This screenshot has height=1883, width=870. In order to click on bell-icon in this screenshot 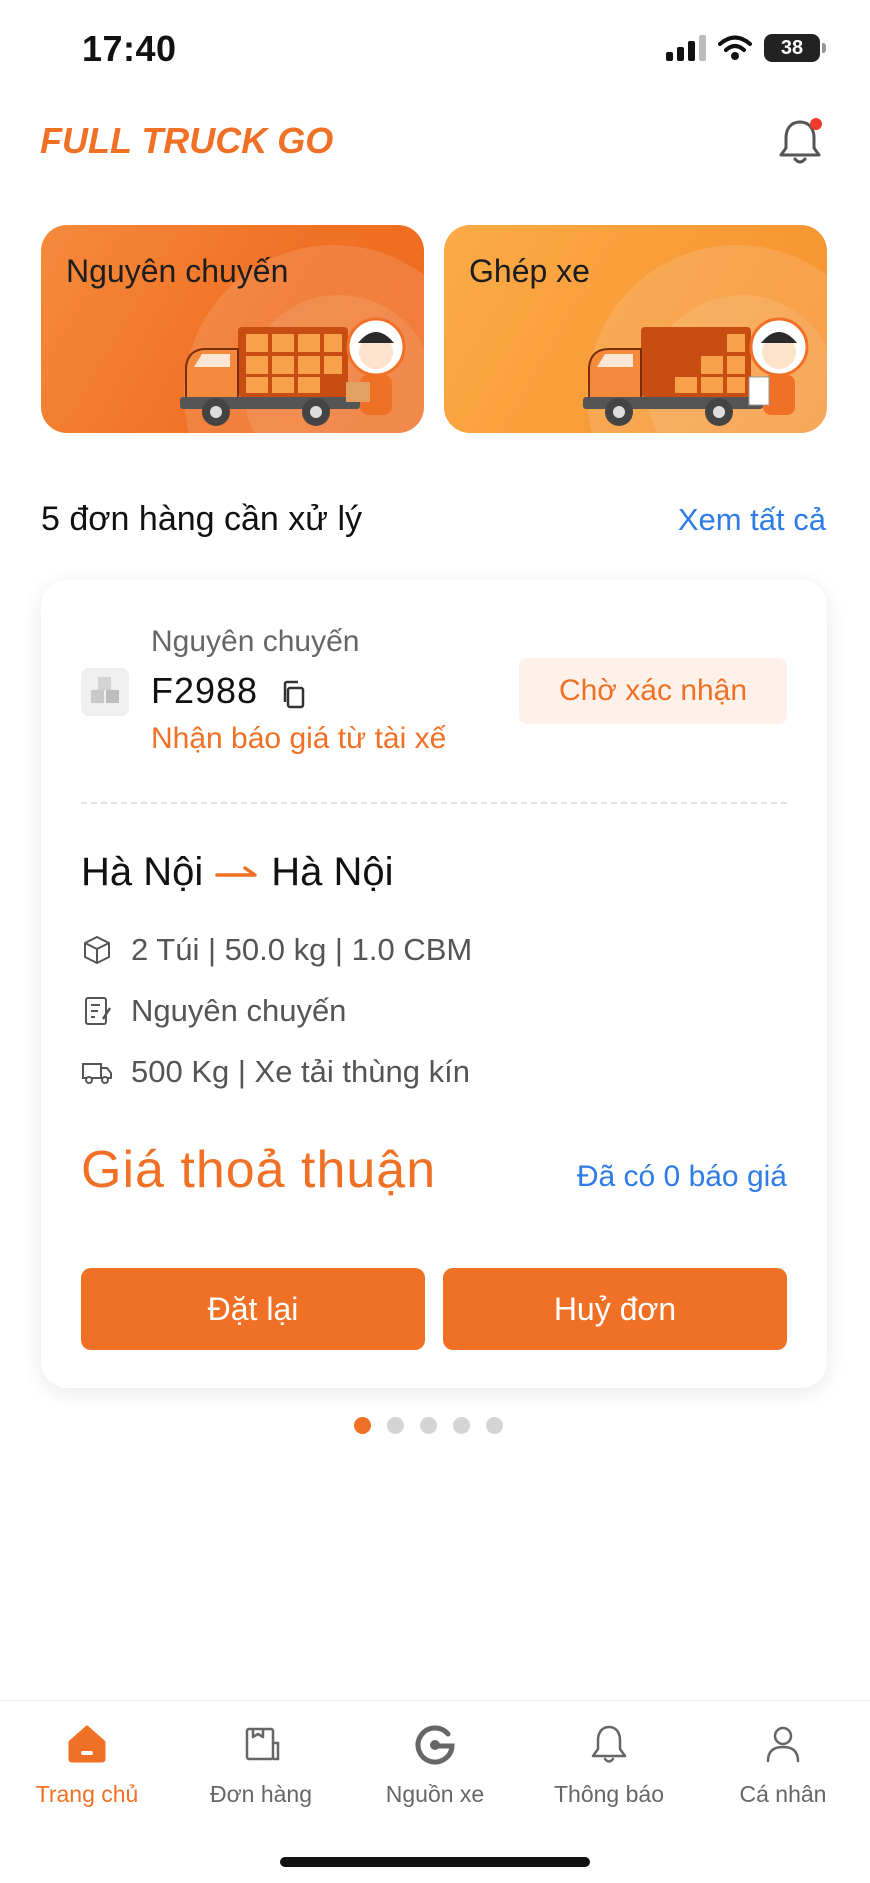, I will do `click(609, 1744)`.